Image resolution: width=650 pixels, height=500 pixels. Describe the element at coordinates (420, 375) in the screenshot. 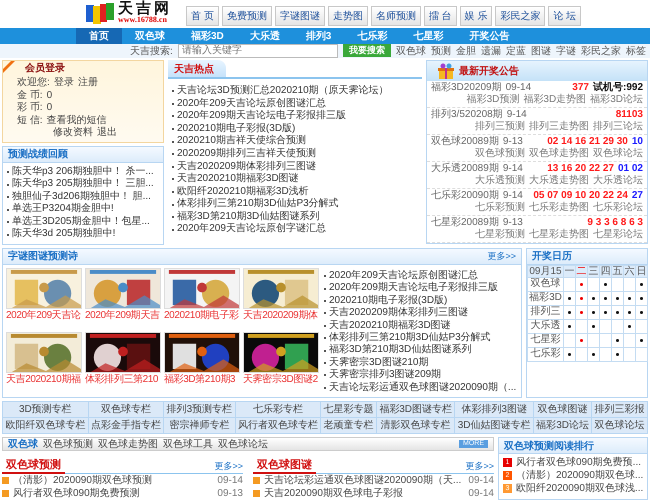

I see `article-link: 天霁密宗排列3图谜209期` at that location.